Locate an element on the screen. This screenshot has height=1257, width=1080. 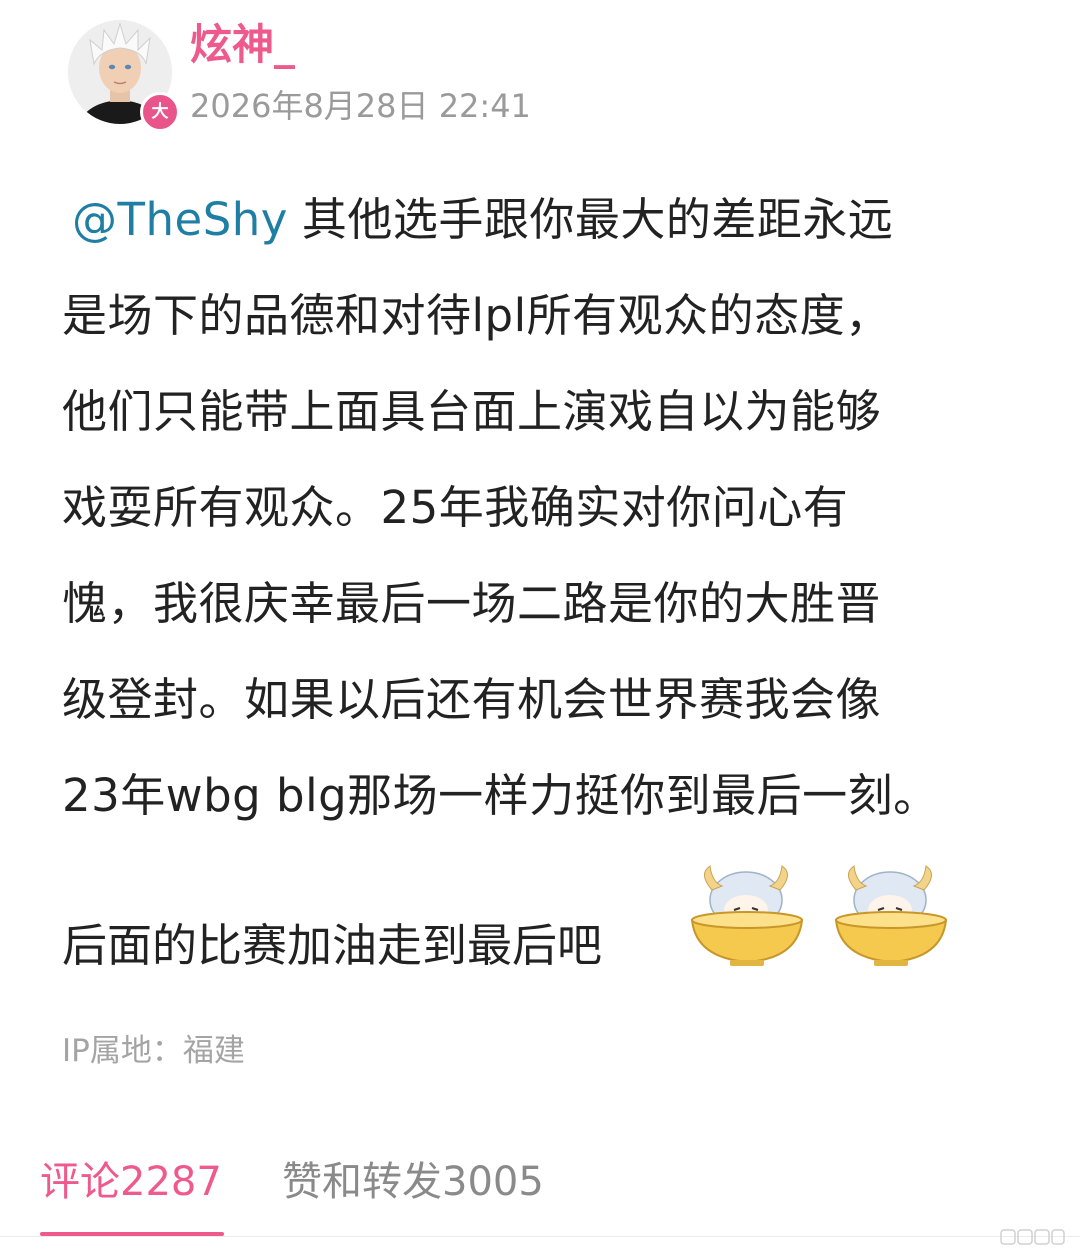
tab-comments-label: 评论 is located at coordinates (80, 1182).